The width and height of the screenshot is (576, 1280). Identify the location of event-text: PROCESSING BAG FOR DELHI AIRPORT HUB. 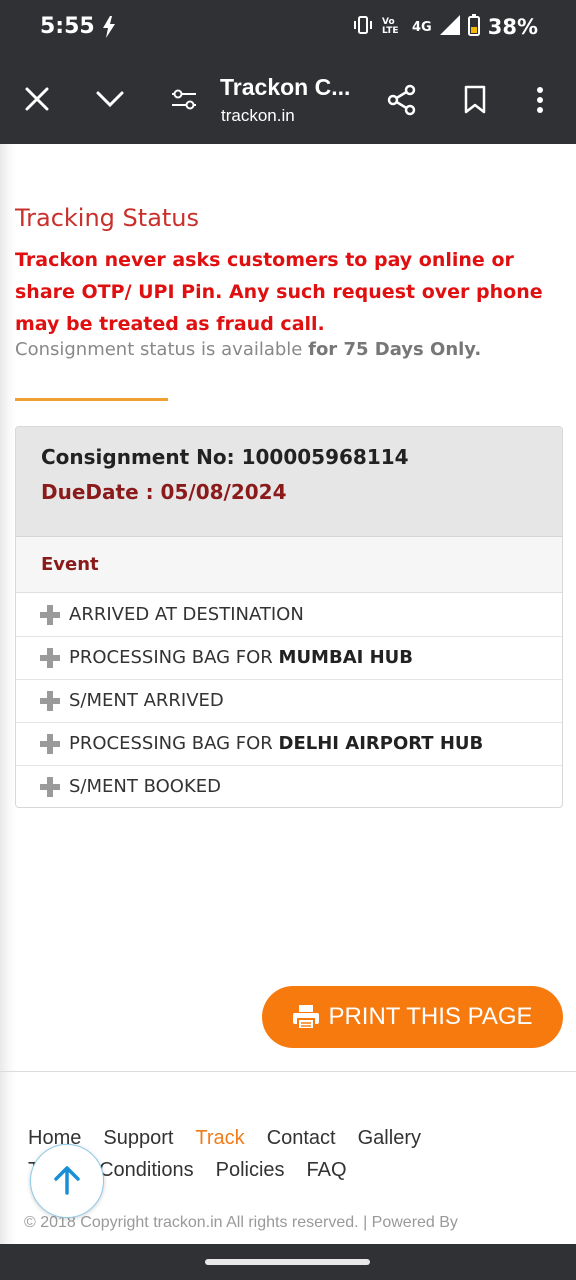
(276, 743).